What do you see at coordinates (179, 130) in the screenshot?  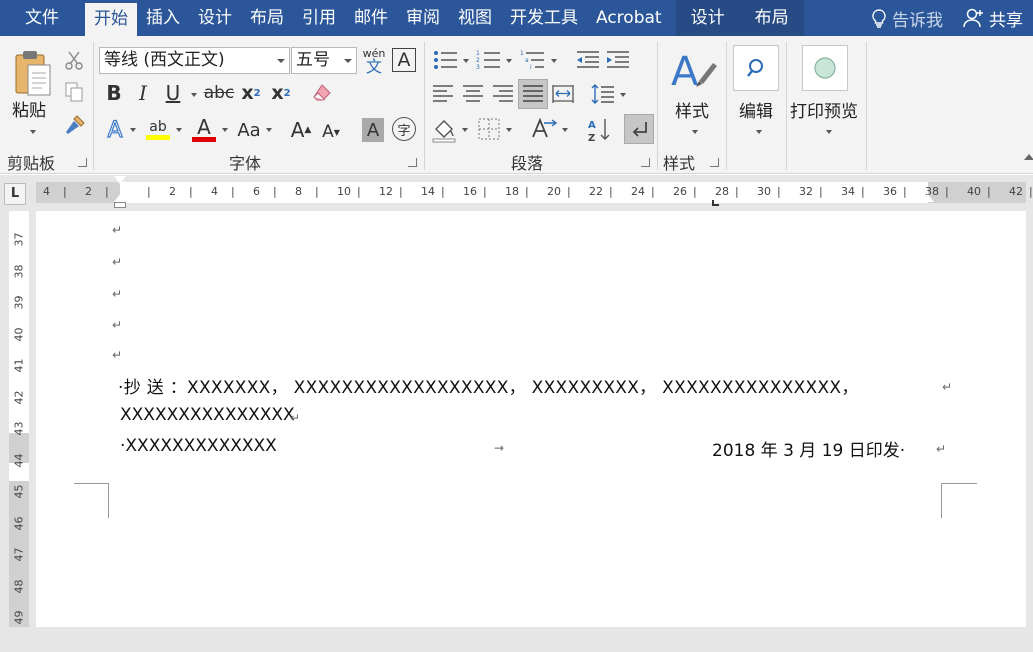 I see `highlight-dropdown-icon` at bounding box center [179, 130].